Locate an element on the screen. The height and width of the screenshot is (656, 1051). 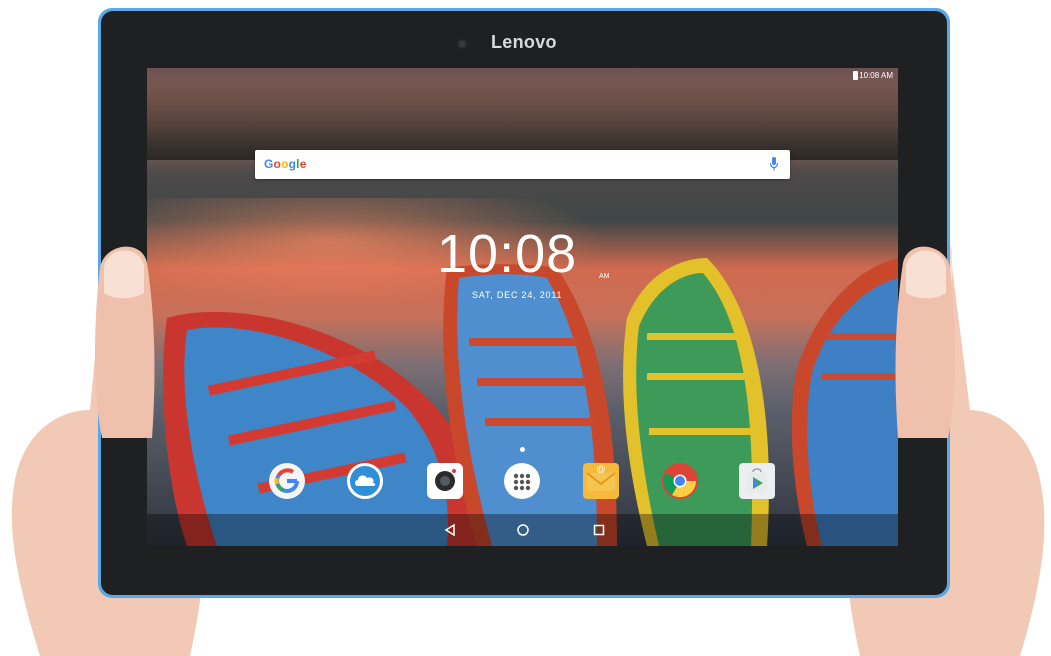
google-search-bar: Google is located at coordinates (522, 164).